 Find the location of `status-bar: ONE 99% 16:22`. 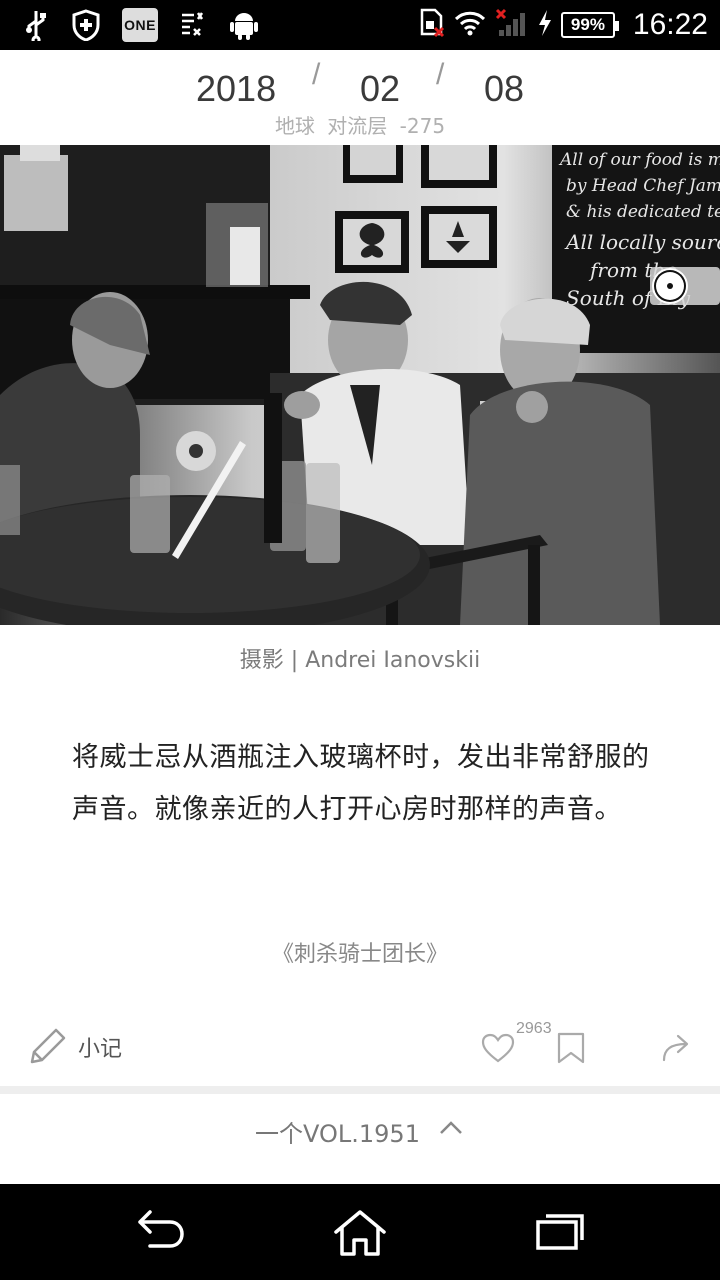

status-bar: ONE 99% 16:22 is located at coordinates (360, 25).